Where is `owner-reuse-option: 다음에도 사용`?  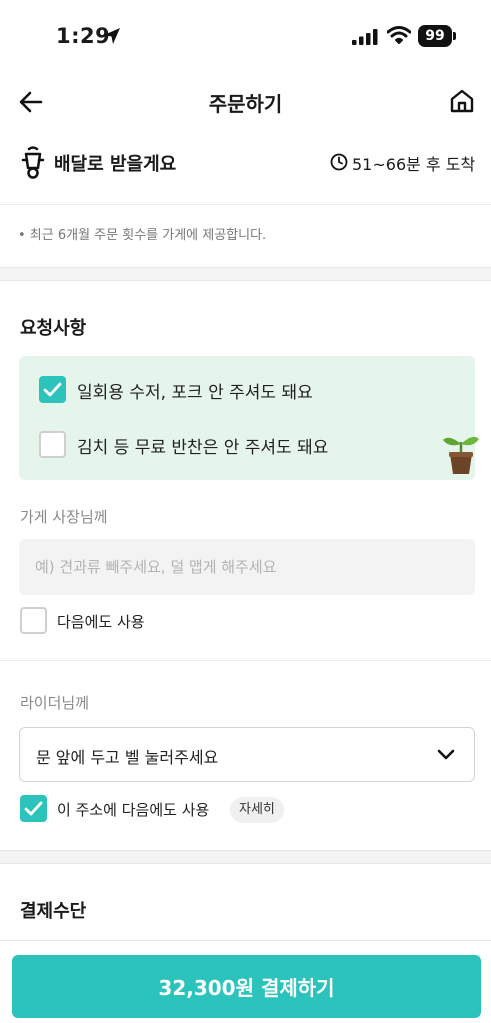
owner-reuse-option: 다음에도 사용 is located at coordinates (120, 622).